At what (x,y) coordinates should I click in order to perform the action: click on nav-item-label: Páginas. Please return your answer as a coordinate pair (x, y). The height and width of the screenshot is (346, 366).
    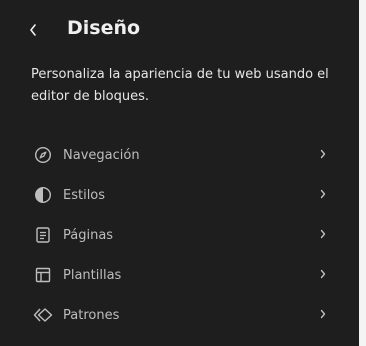
    Looking at the image, I should click on (88, 235).